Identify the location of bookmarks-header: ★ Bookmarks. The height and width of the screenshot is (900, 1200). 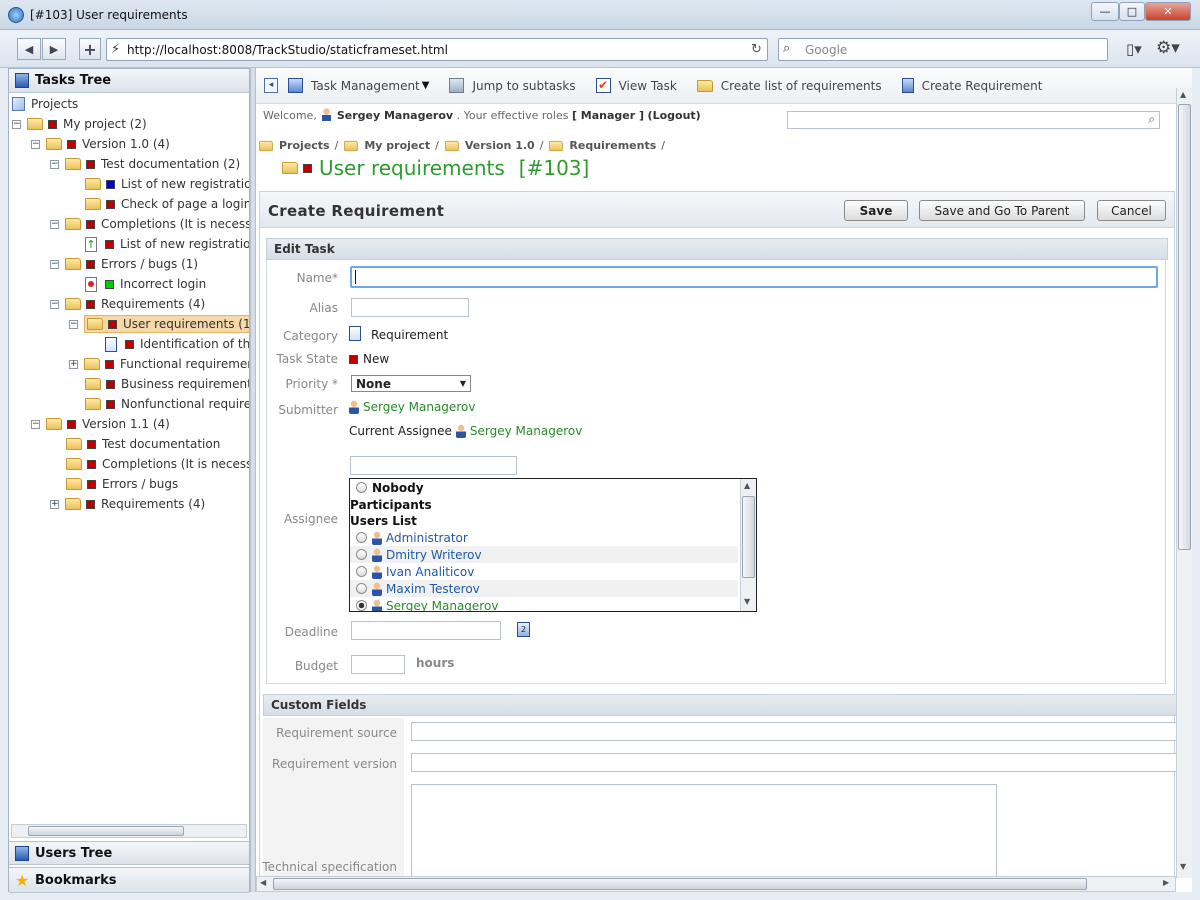
(129, 880).